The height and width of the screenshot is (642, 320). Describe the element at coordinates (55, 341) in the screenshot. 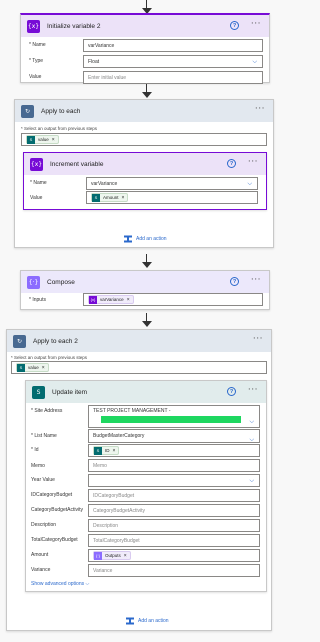

I see `card-title: Apply to each 2` at that location.